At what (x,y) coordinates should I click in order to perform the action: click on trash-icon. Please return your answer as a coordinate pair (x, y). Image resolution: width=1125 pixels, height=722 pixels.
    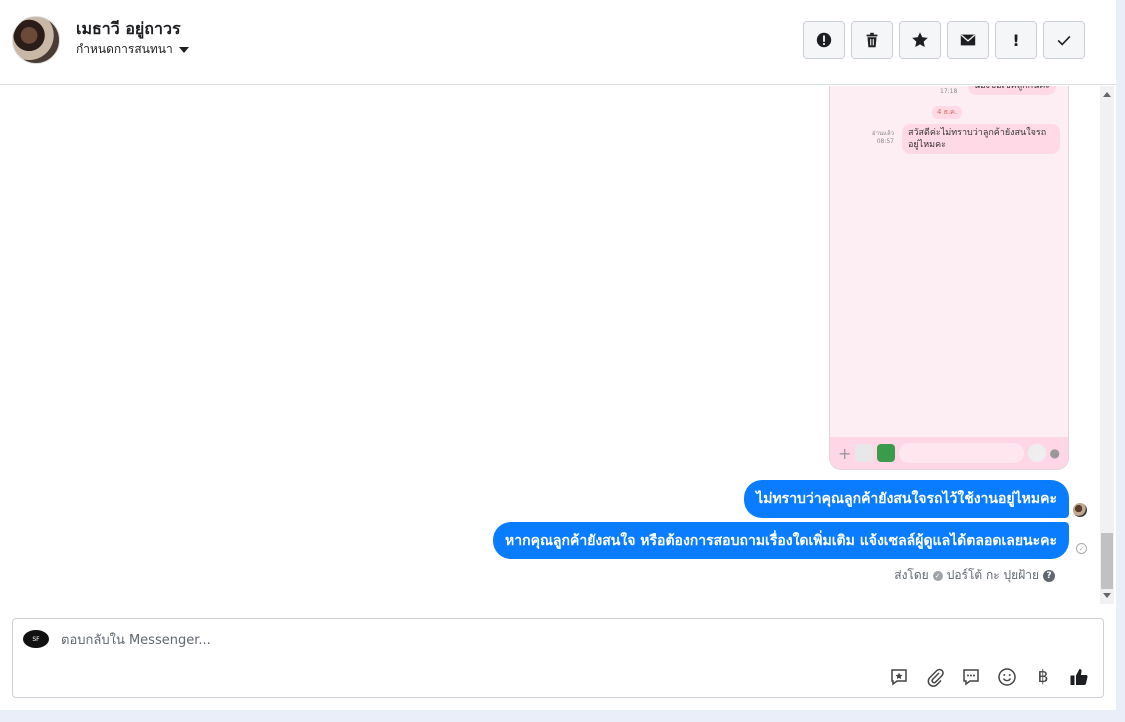
    Looking at the image, I should click on (872, 40).